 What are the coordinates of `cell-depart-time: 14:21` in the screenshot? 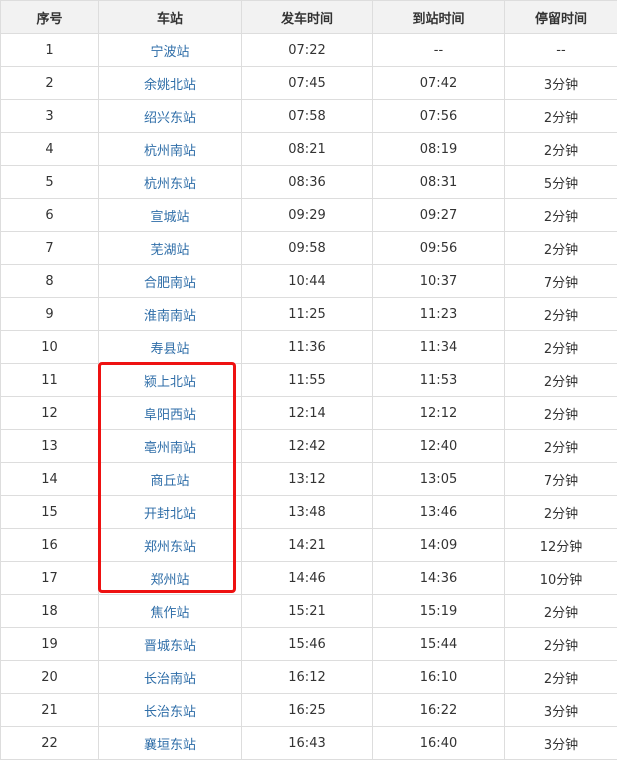 It's located at (307, 545).